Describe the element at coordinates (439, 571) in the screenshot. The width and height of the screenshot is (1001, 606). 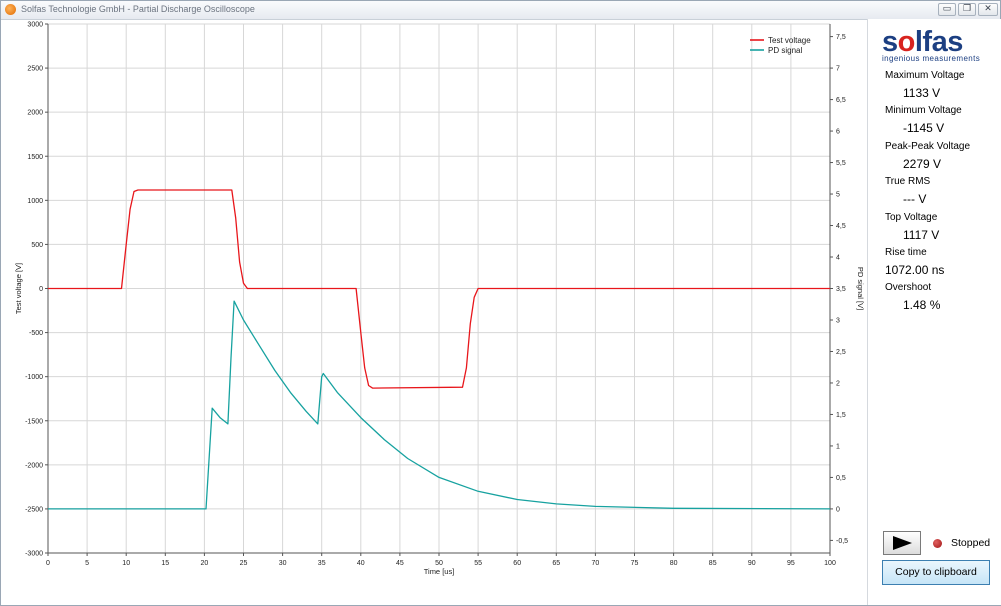
I see `x-axis-label: Time [us]` at that location.